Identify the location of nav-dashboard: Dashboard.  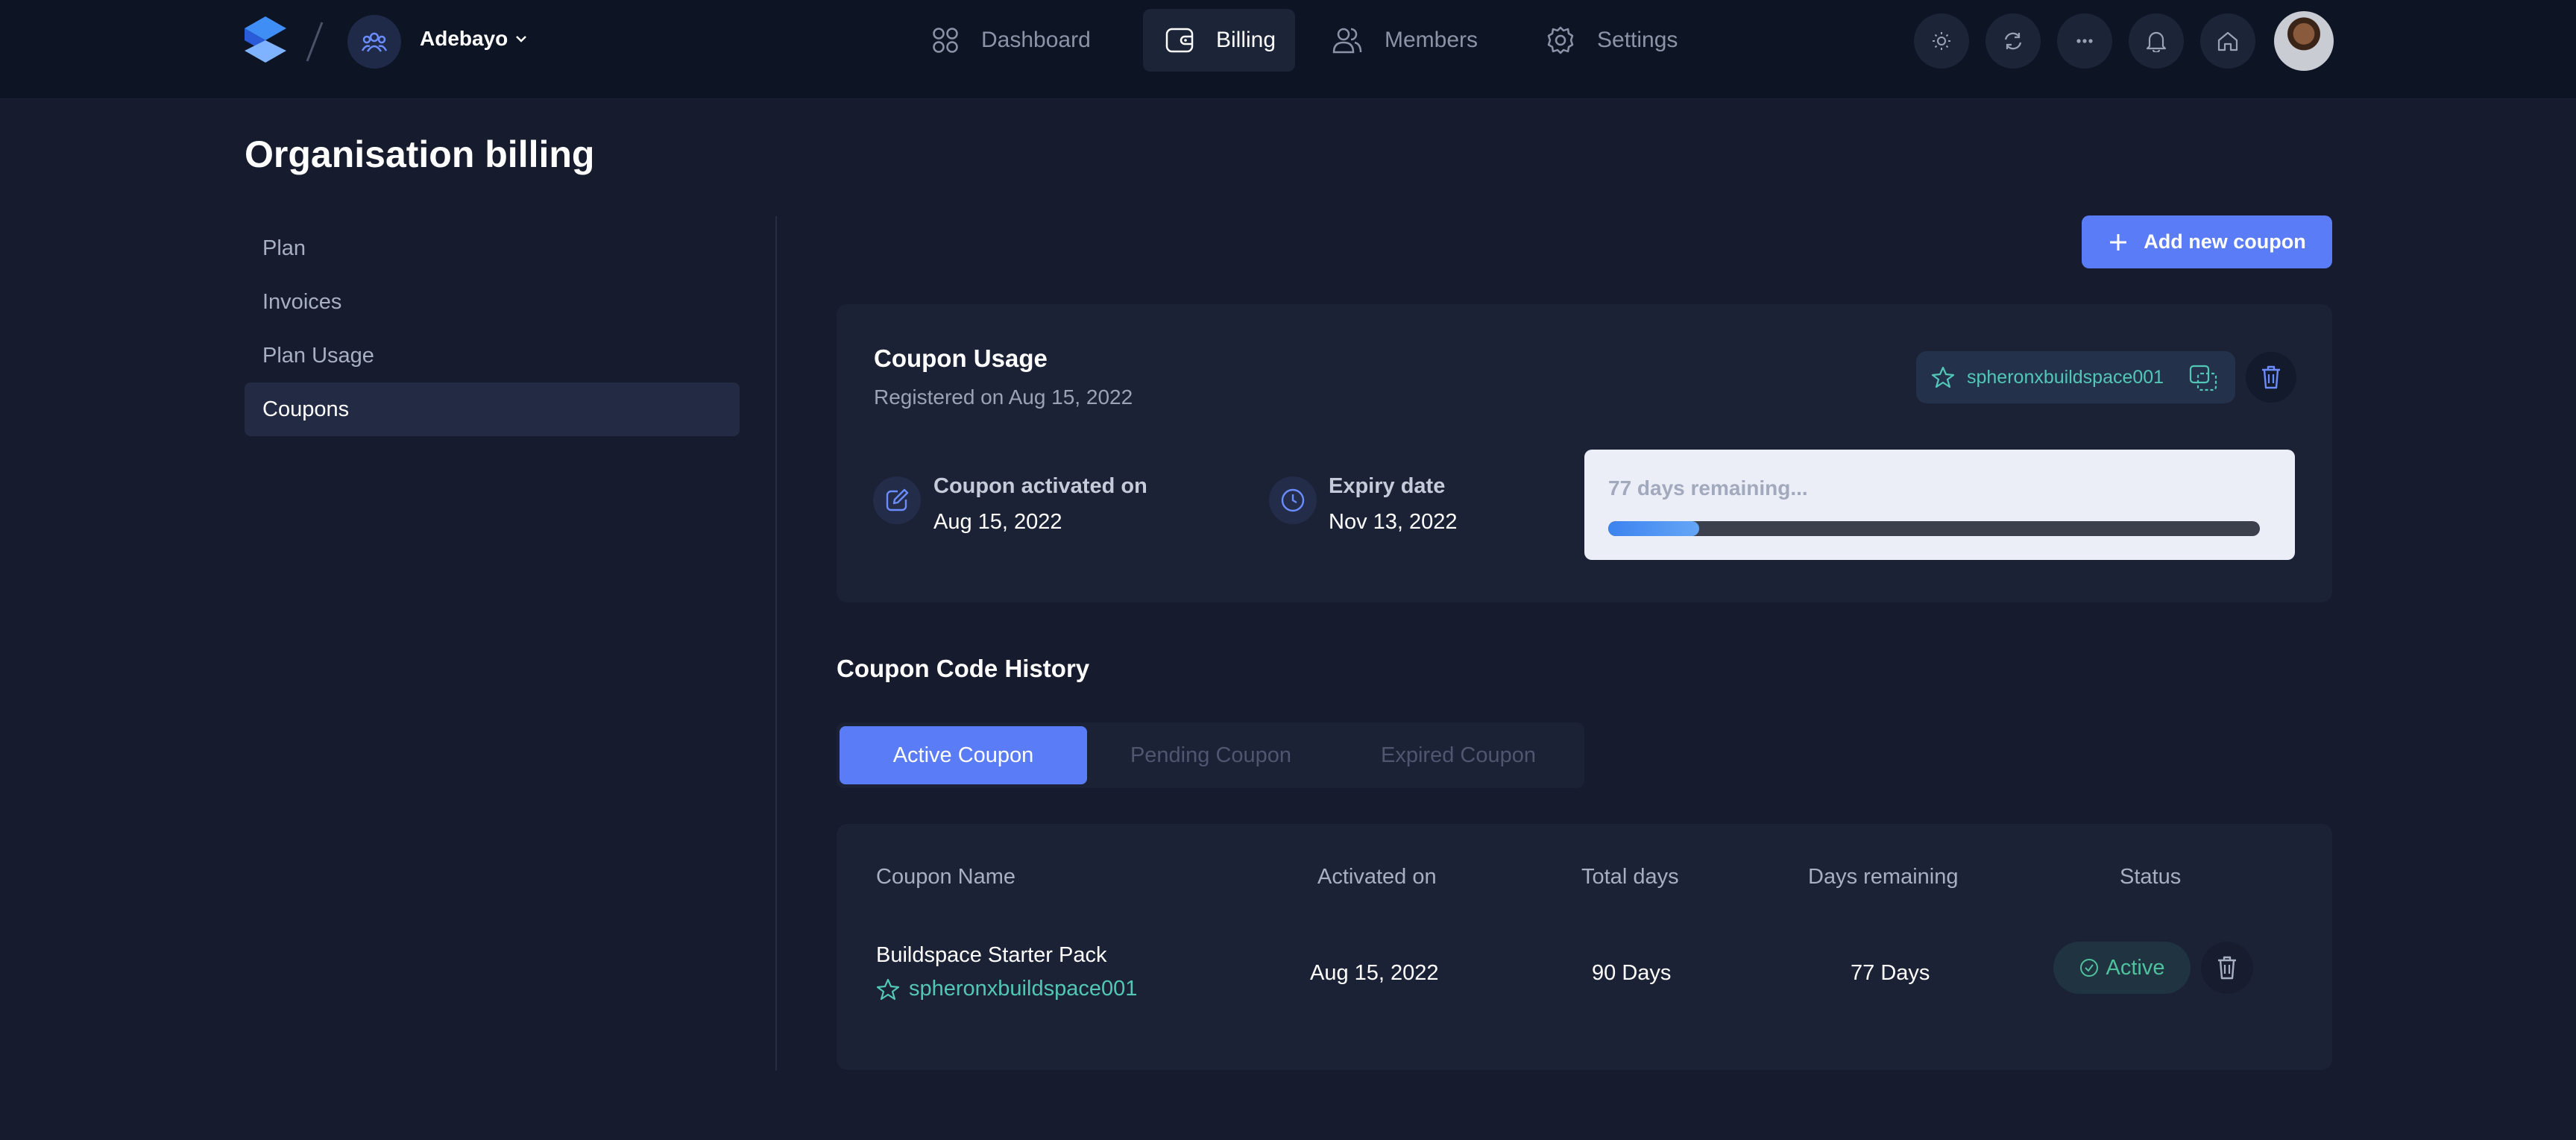
(1011, 40).